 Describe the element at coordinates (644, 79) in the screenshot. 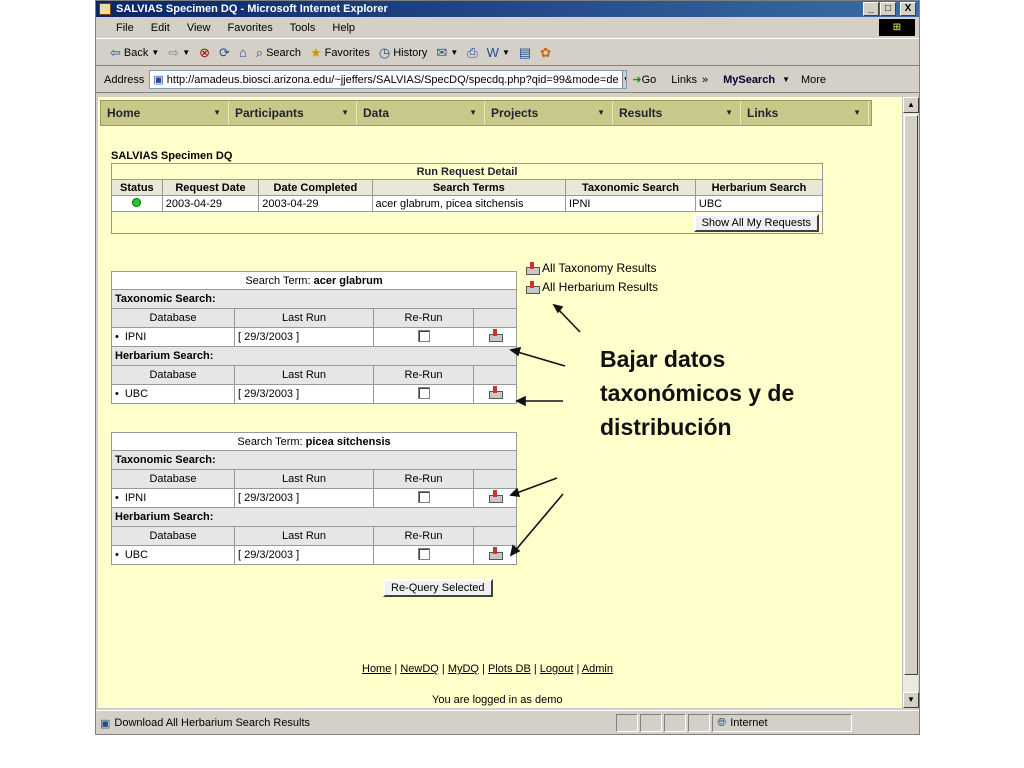

I see `go-button: ➜Go` at that location.